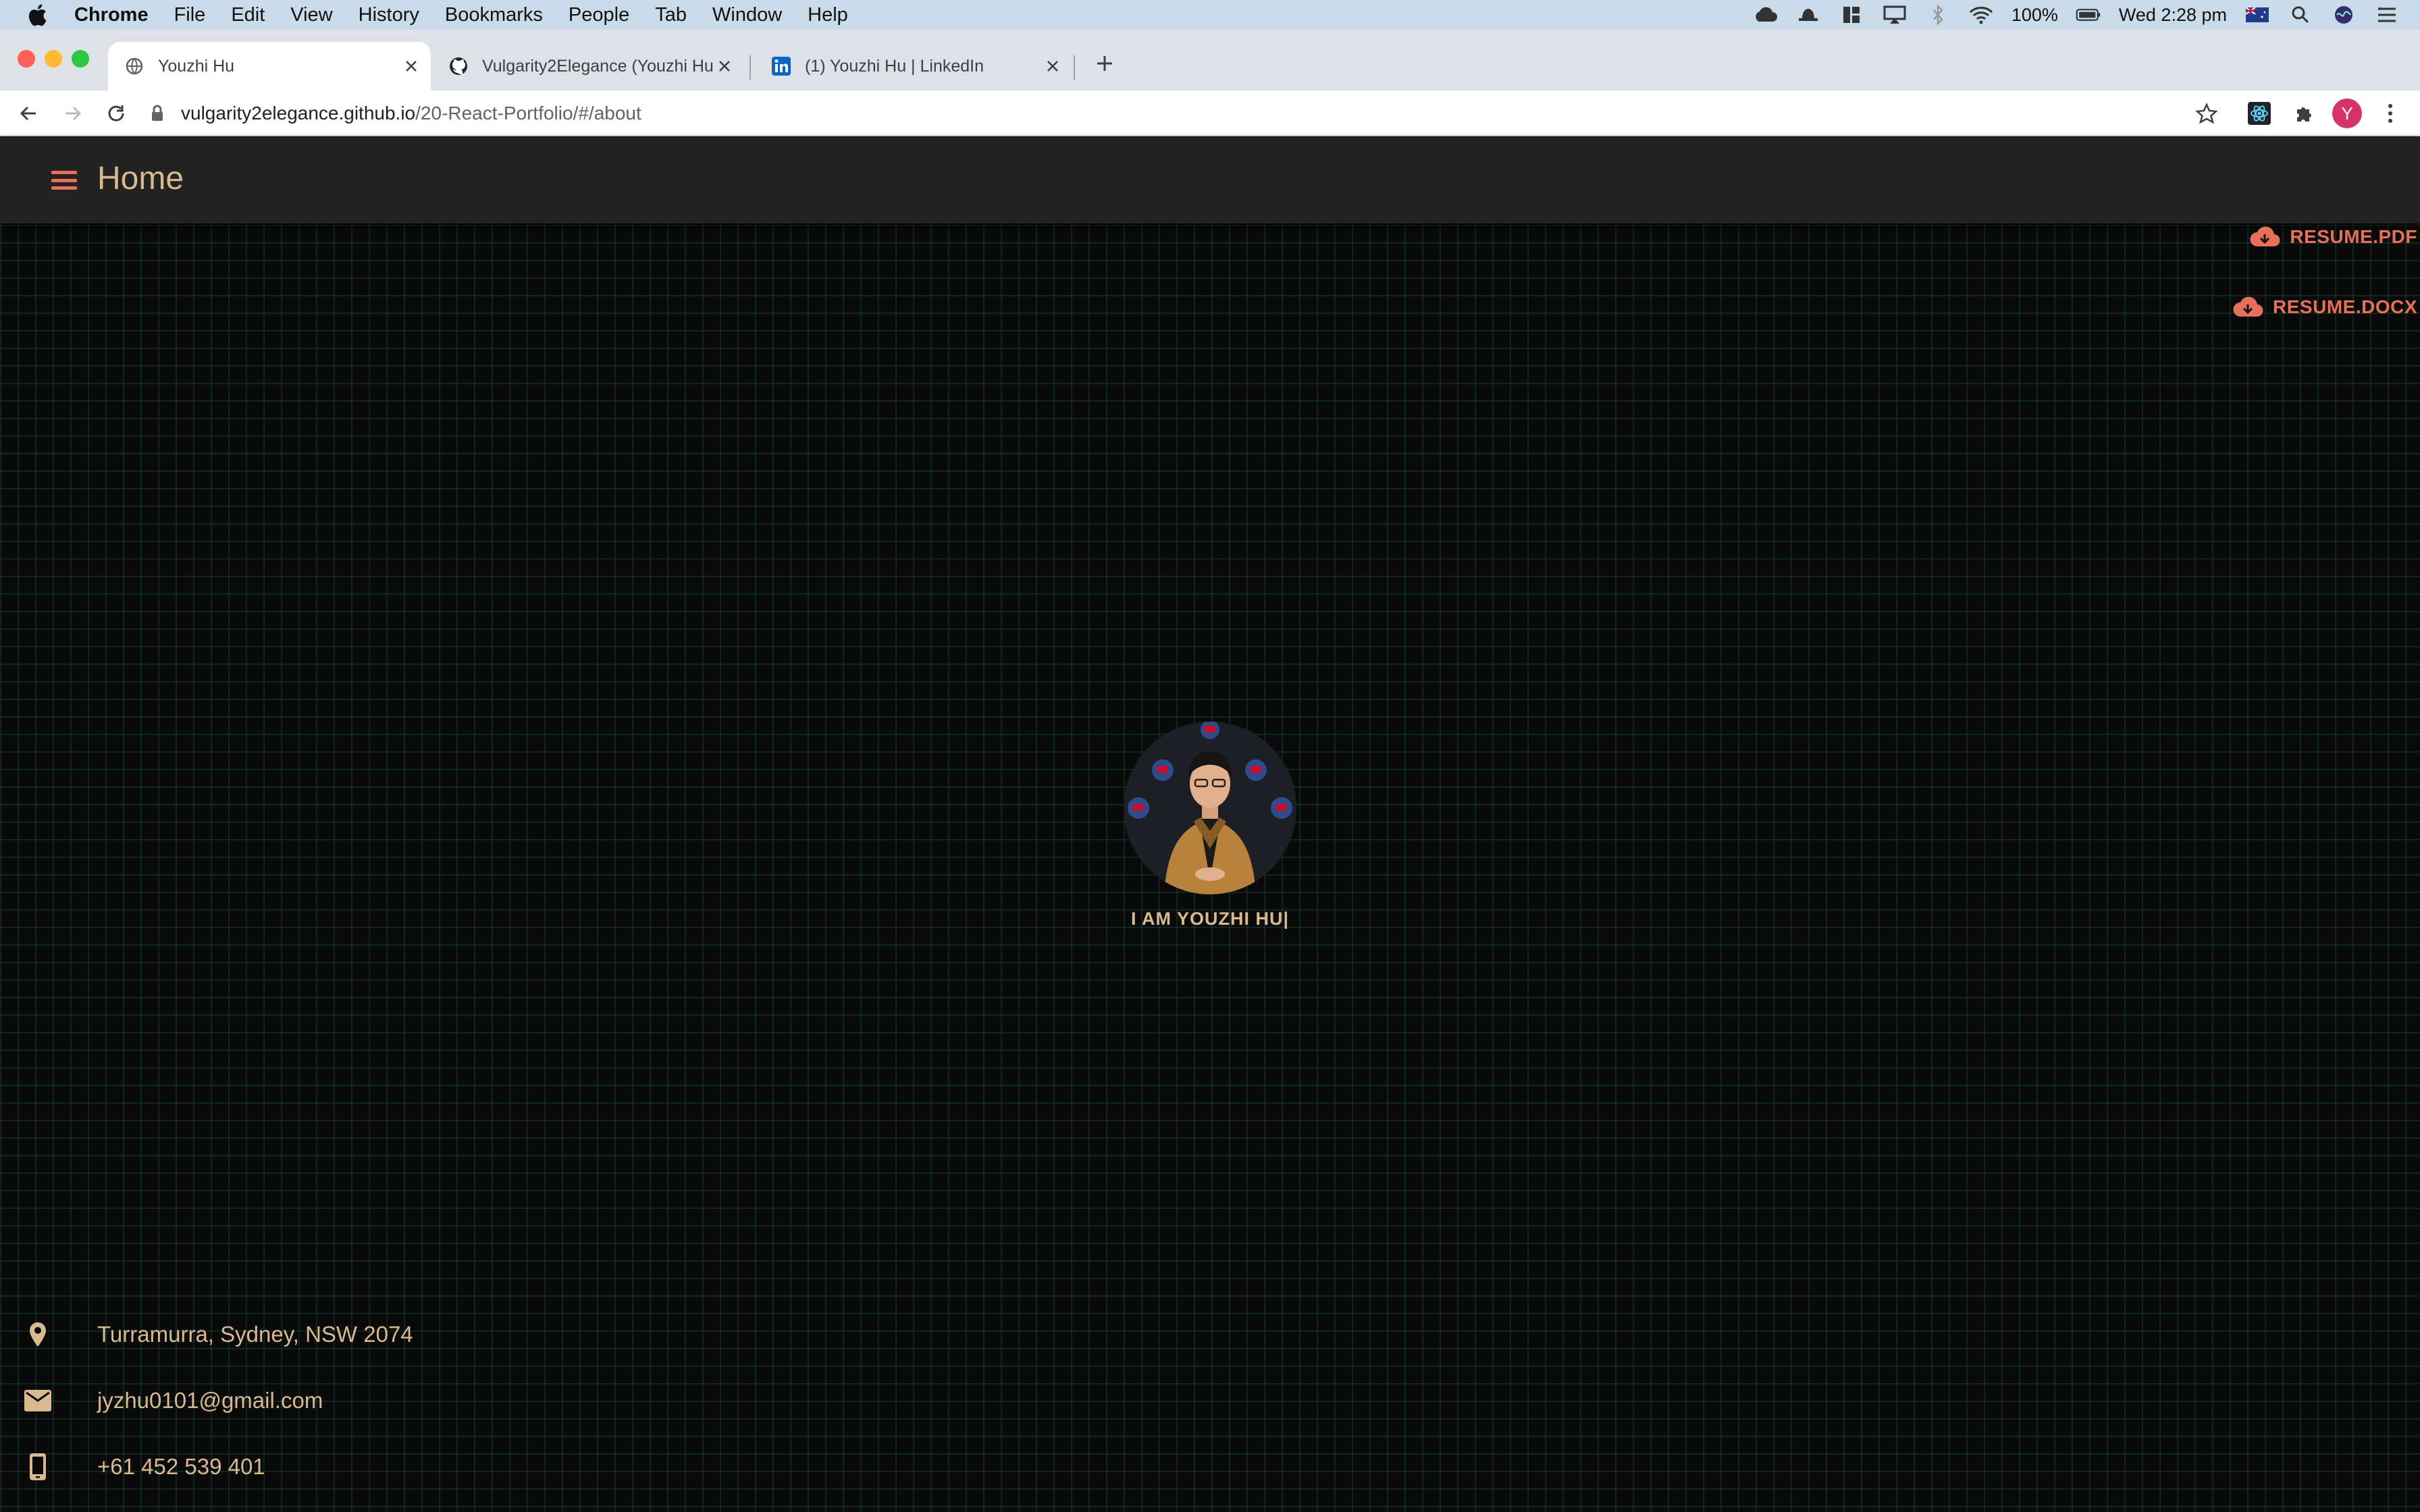  Describe the element at coordinates (671, 15) in the screenshot. I see `menu-tab: Tab` at that location.